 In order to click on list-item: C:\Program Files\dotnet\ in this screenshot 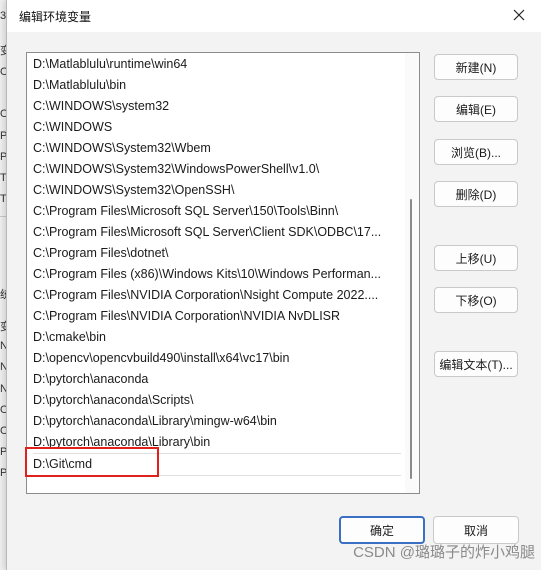, I will do `click(217, 253)`.